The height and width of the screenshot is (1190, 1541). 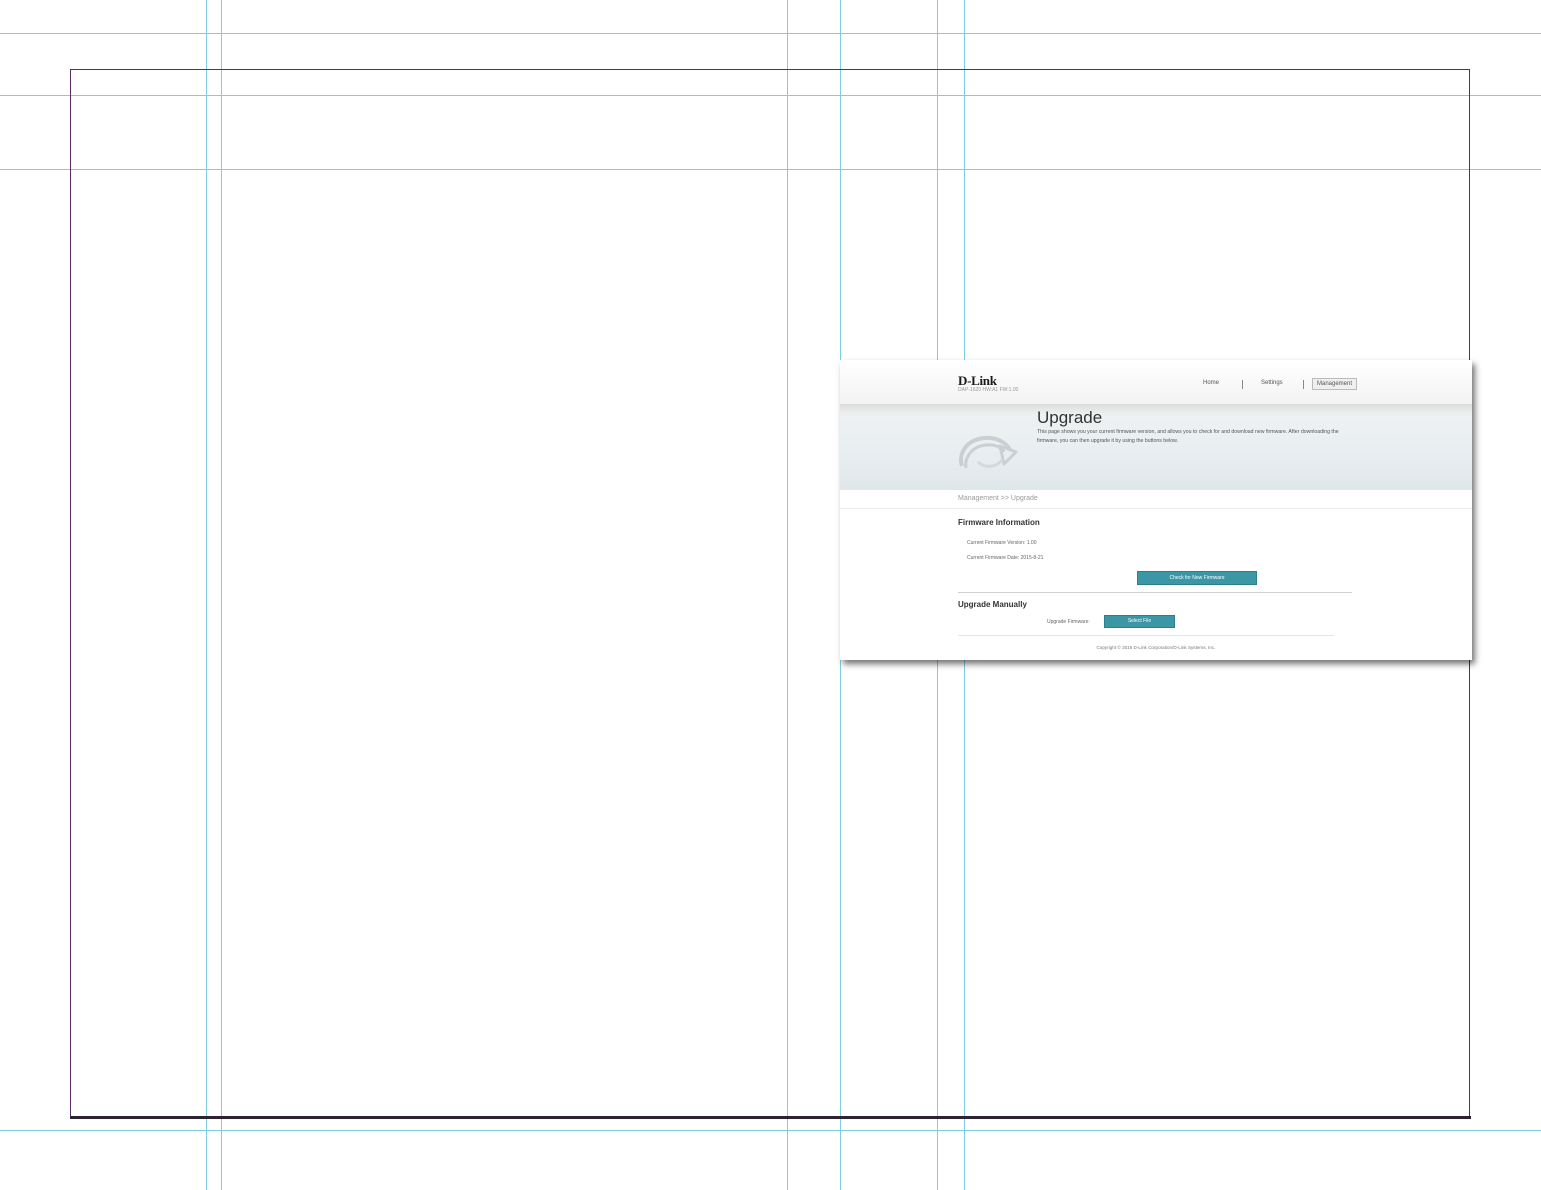 I want to click on page-frame-bottom-rule, so click(x=770, y=1117).